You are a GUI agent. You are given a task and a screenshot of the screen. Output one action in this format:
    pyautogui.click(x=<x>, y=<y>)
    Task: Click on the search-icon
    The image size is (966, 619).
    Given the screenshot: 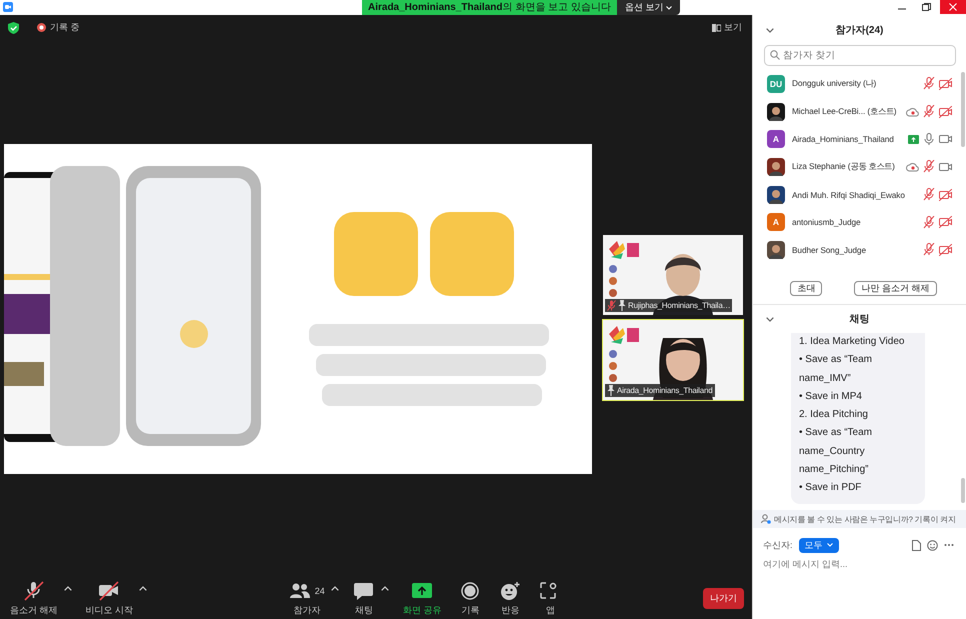 What is the action you would take?
    pyautogui.click(x=775, y=55)
    